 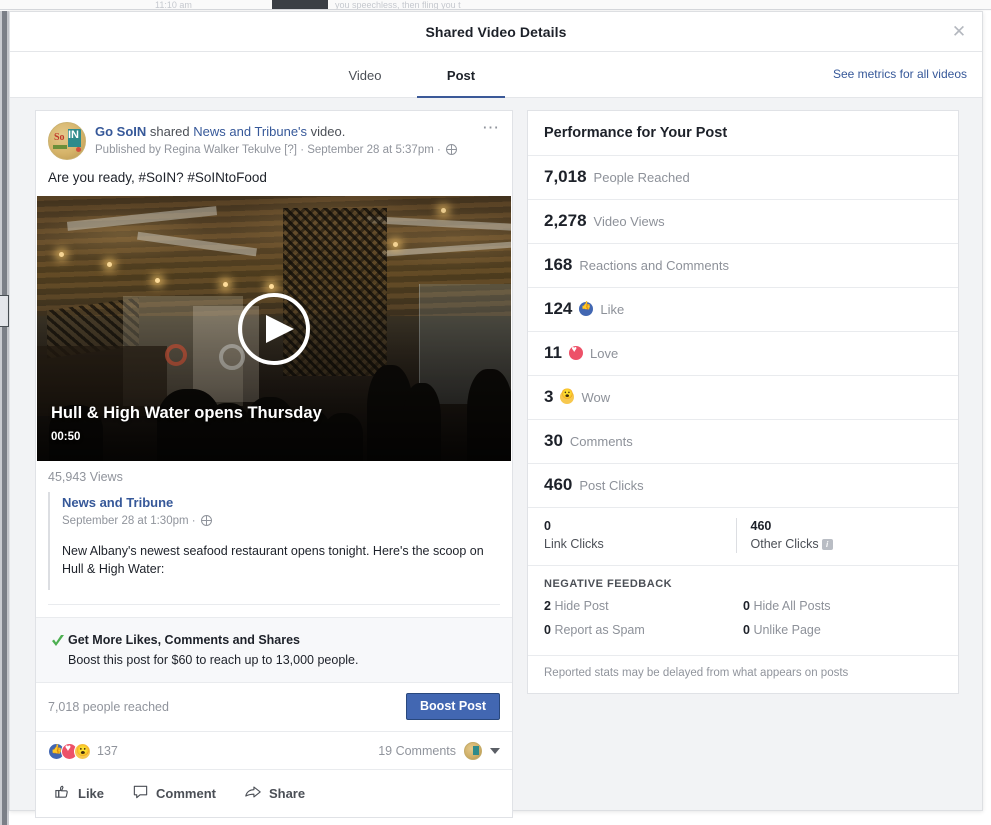 I want to click on metric-row-like: 124 Like, so click(x=743, y=309).